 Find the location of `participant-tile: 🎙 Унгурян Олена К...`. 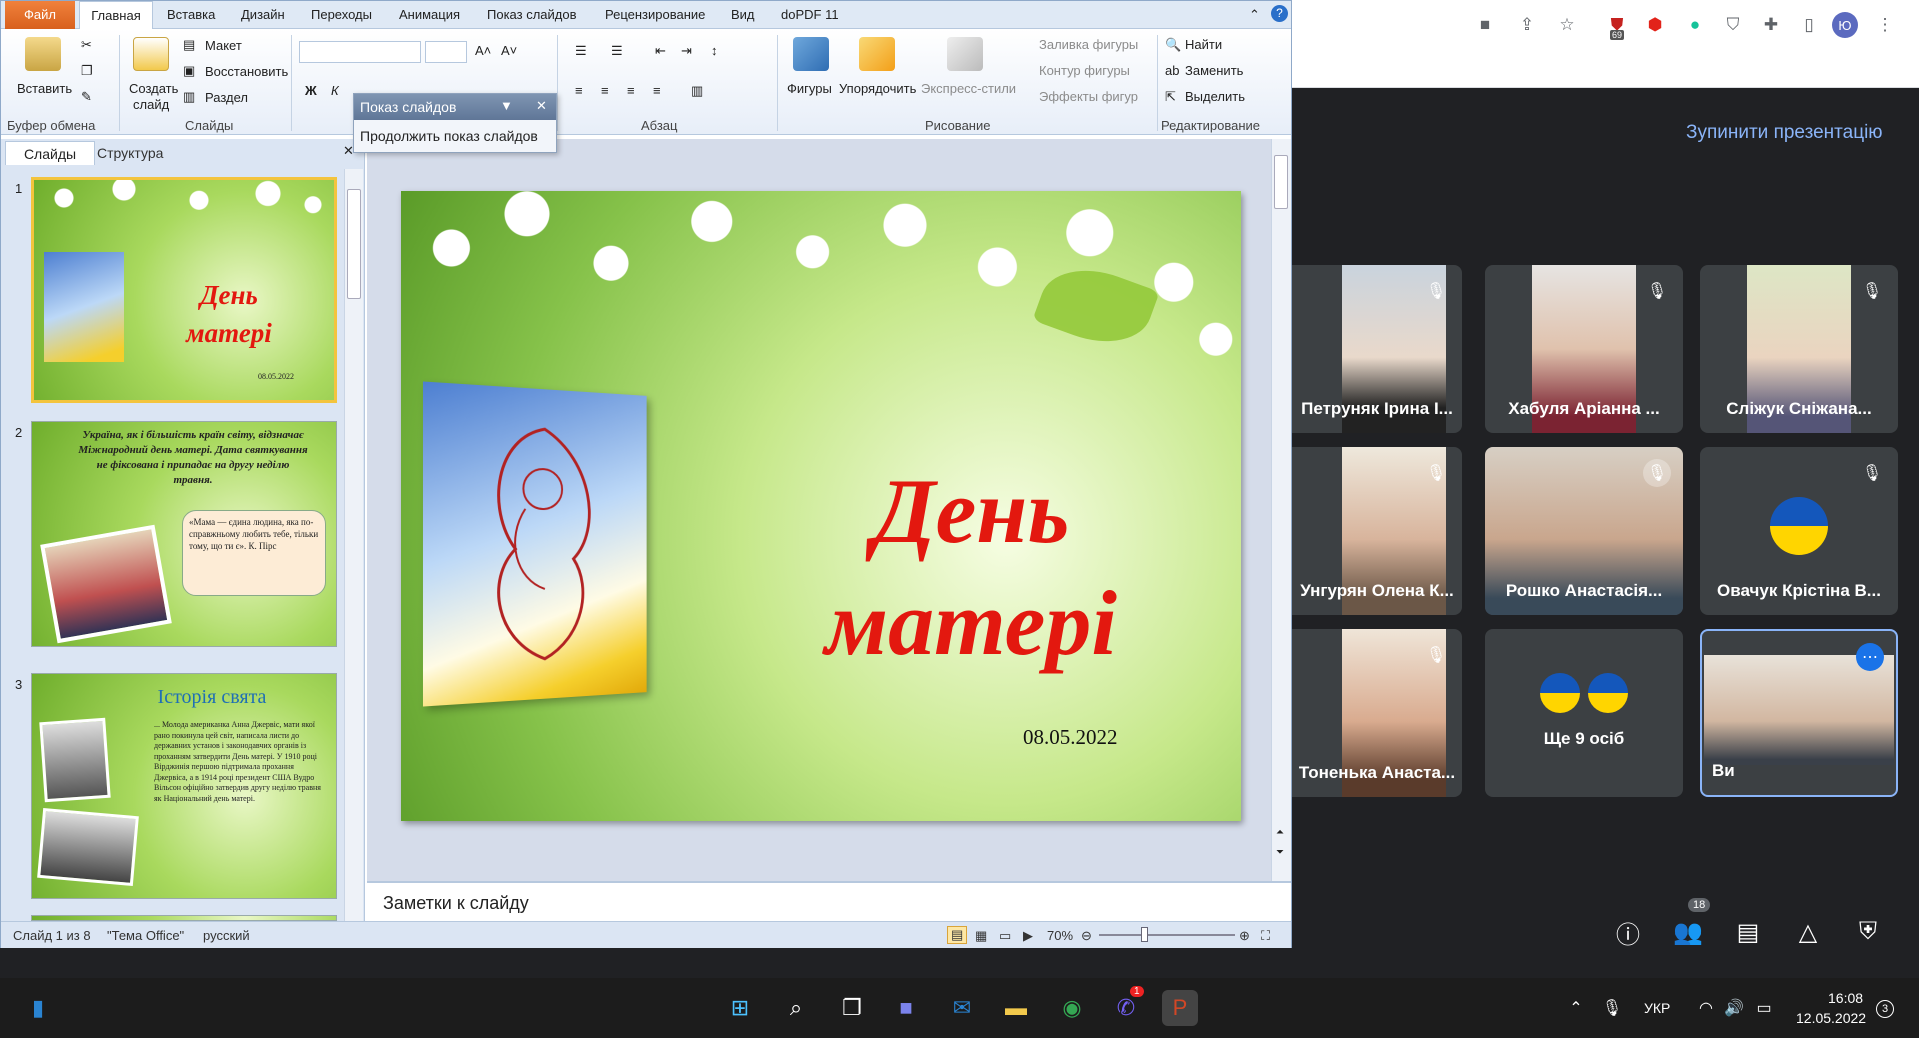

participant-tile: 🎙 Унгурян Олена К... is located at coordinates (1377, 531).